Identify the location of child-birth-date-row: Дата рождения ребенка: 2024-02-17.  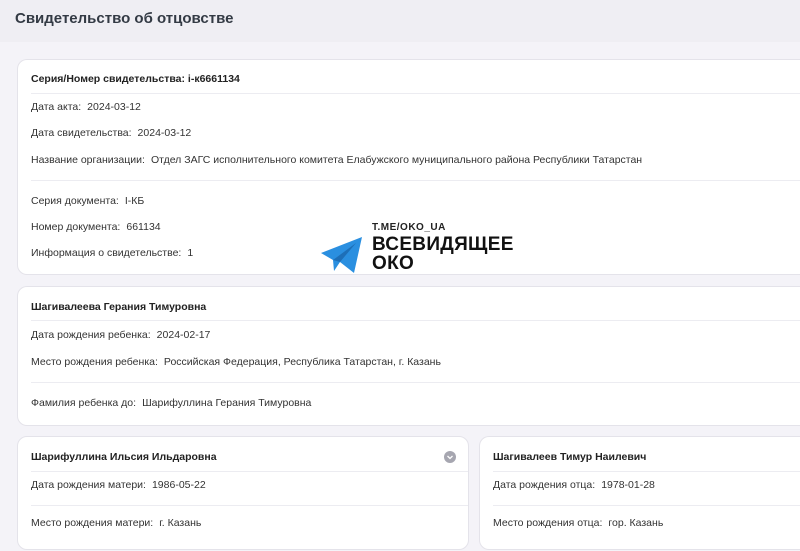
(120, 335).